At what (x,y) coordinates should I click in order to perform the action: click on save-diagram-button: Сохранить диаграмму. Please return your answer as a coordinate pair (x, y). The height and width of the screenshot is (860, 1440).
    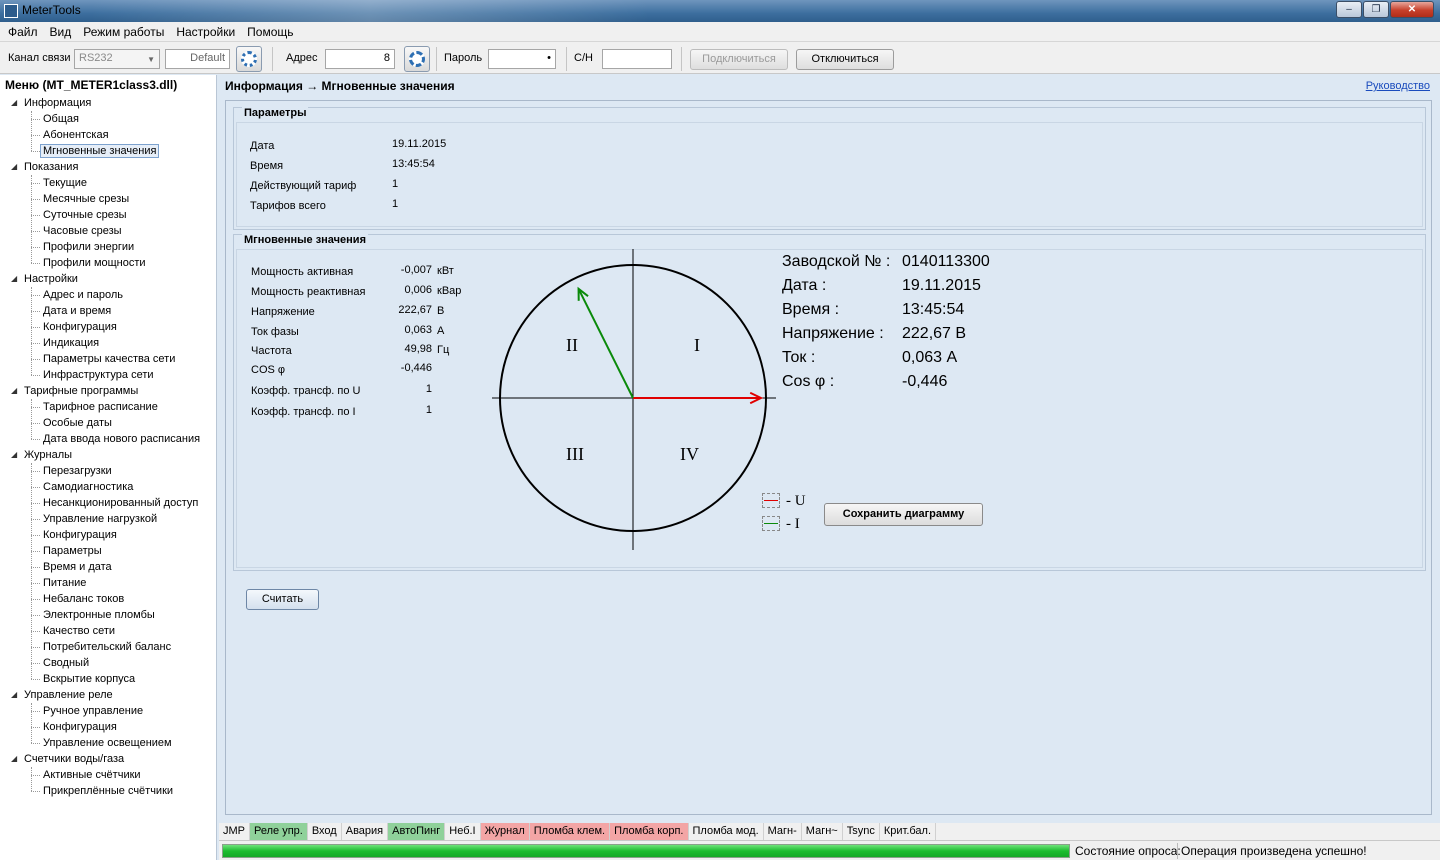
    Looking at the image, I should click on (903, 514).